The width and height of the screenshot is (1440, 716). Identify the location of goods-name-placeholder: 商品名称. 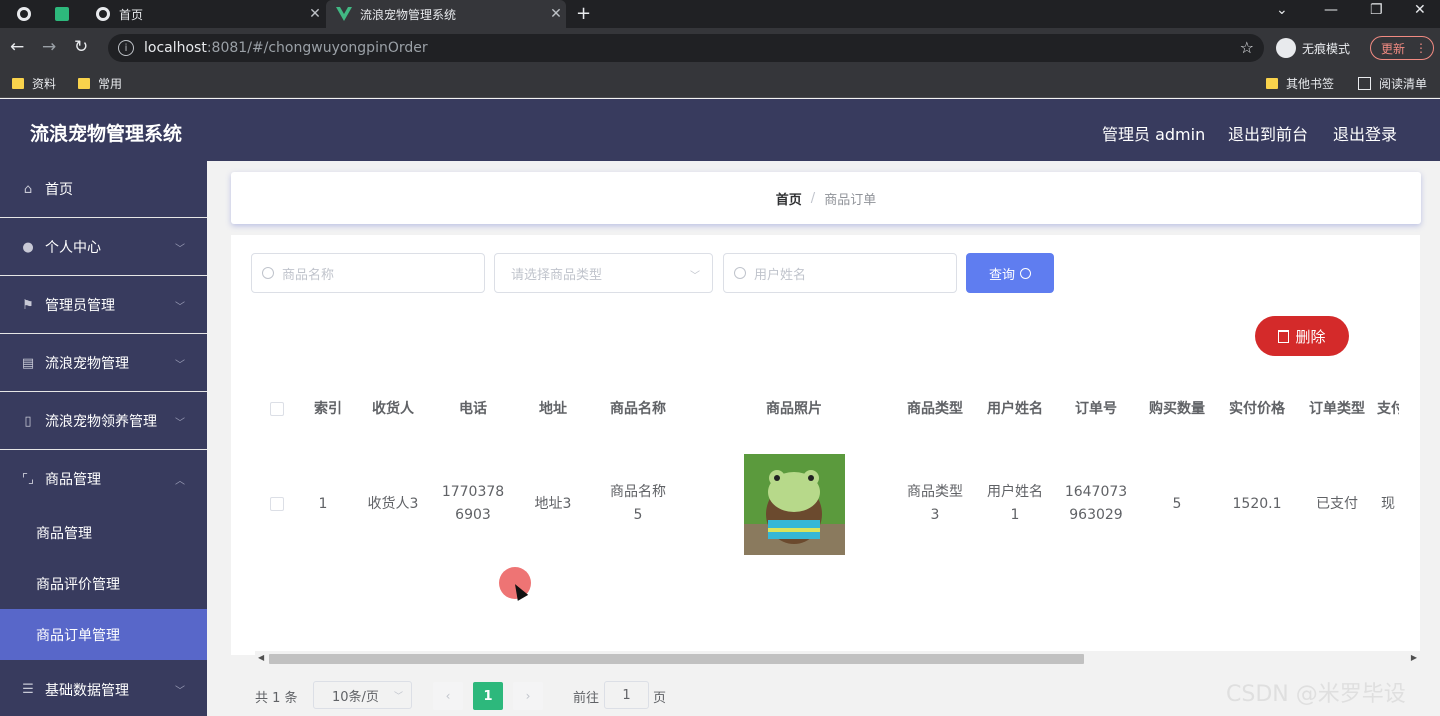
(308, 275).